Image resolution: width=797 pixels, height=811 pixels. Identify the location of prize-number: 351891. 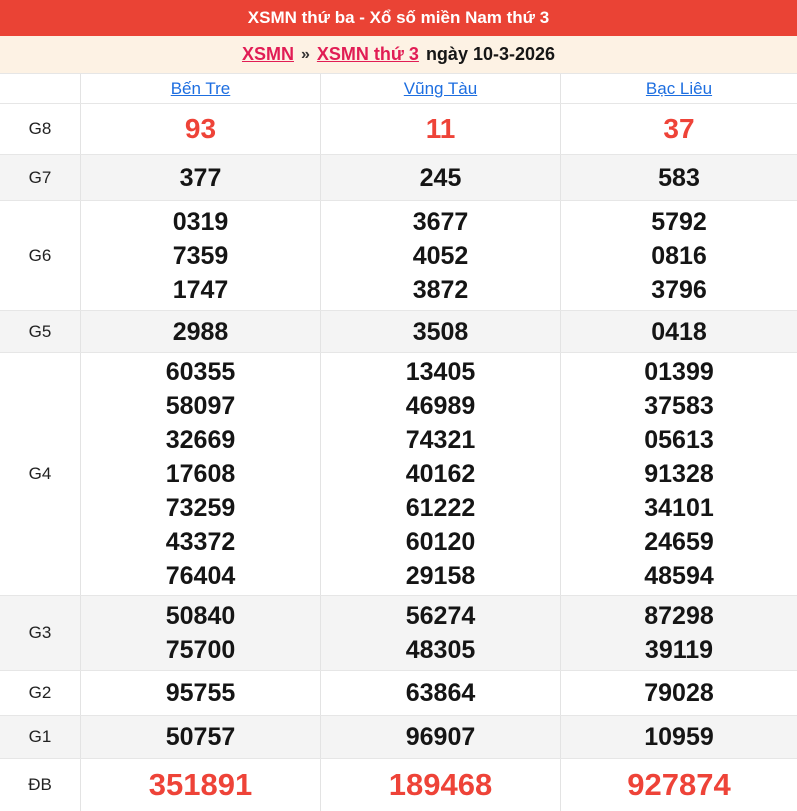
(200, 784).